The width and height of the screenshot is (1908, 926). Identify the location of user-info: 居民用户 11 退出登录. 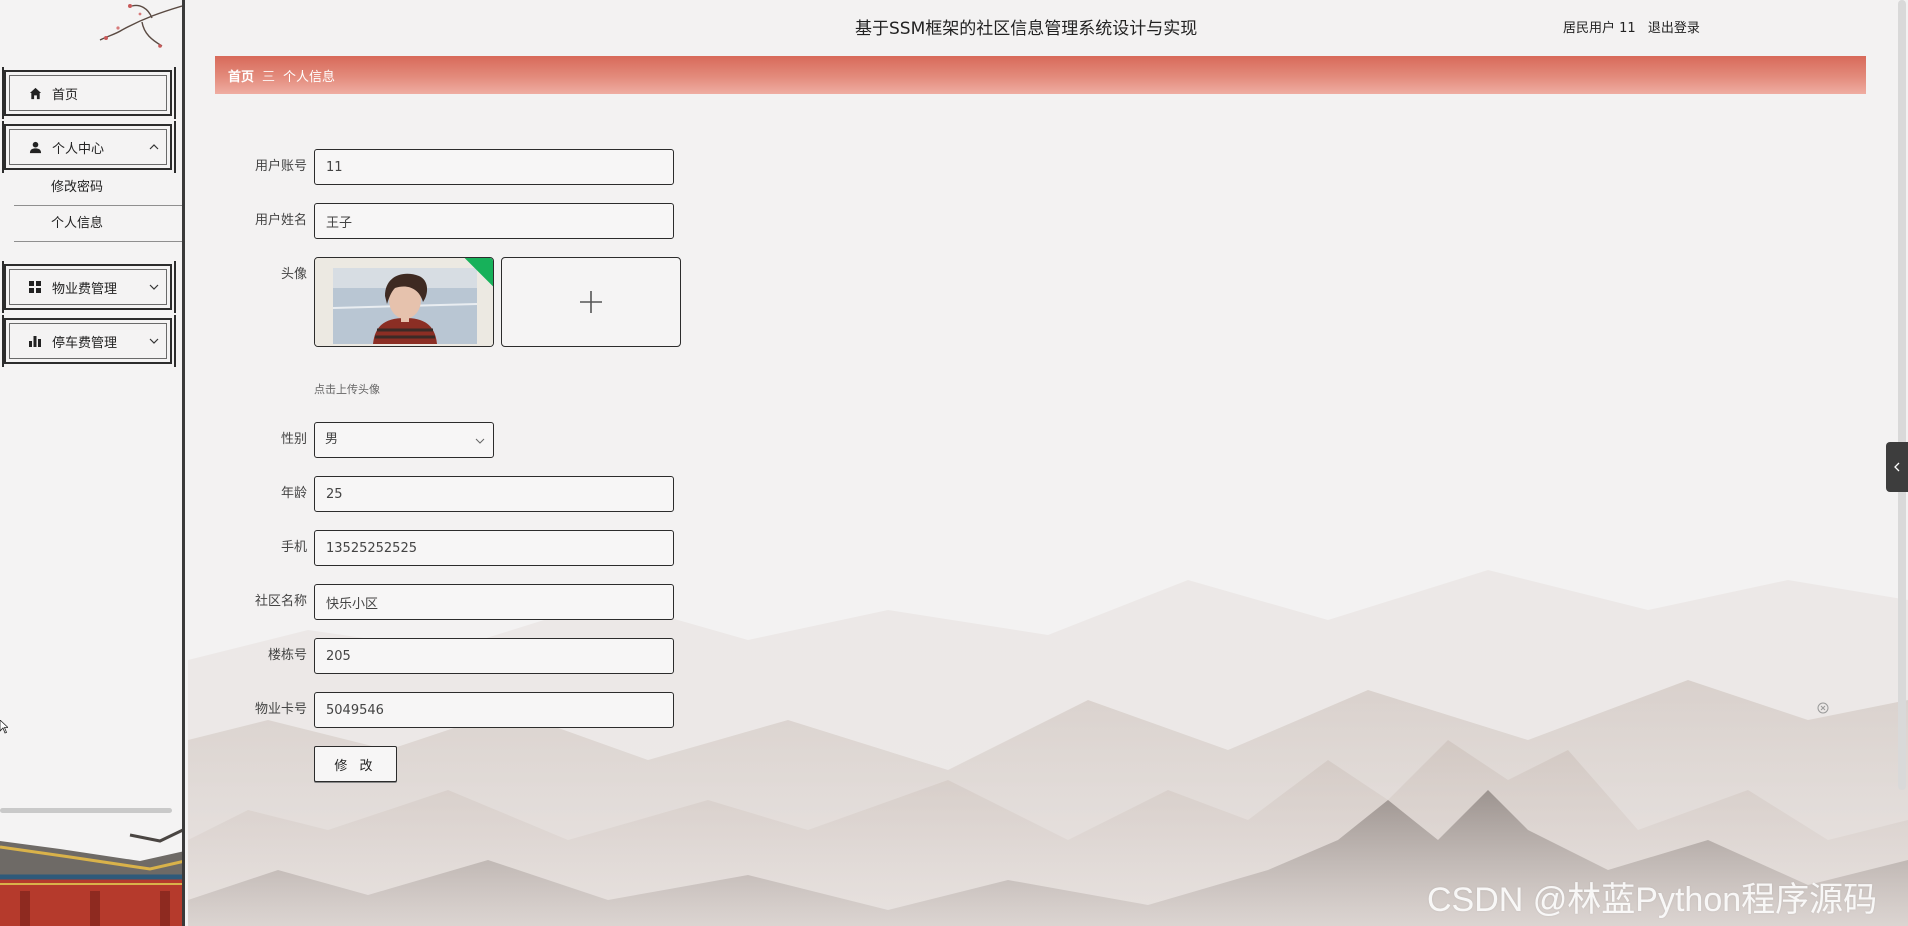
(1631, 26).